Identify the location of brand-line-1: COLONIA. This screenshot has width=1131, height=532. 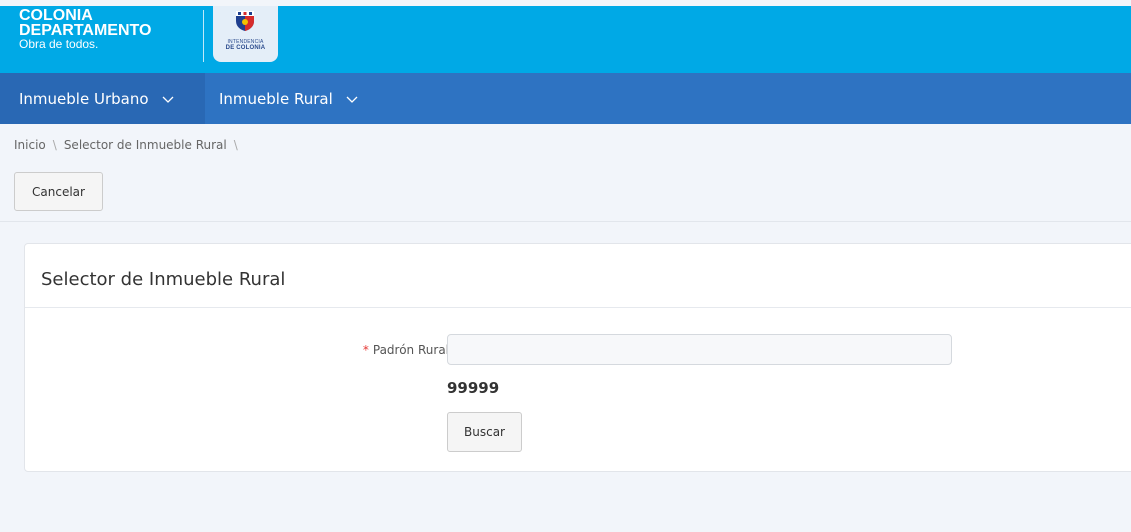
(56, 15).